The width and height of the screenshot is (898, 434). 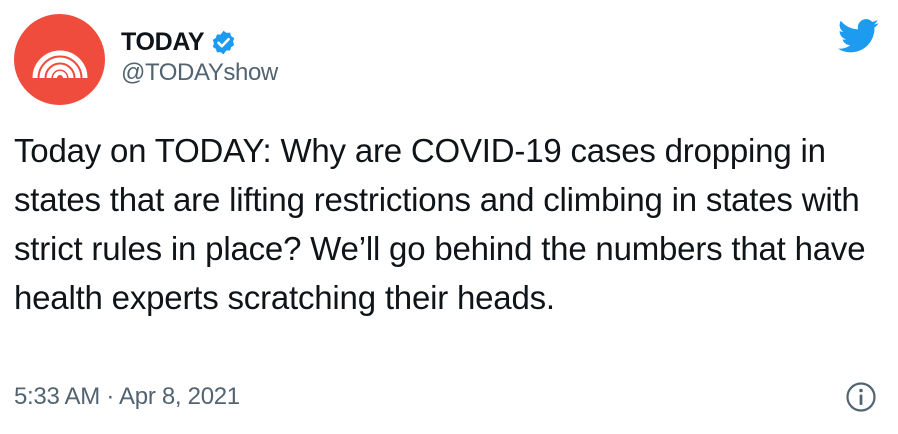 I want to click on display-name: TODAY, so click(x=163, y=42).